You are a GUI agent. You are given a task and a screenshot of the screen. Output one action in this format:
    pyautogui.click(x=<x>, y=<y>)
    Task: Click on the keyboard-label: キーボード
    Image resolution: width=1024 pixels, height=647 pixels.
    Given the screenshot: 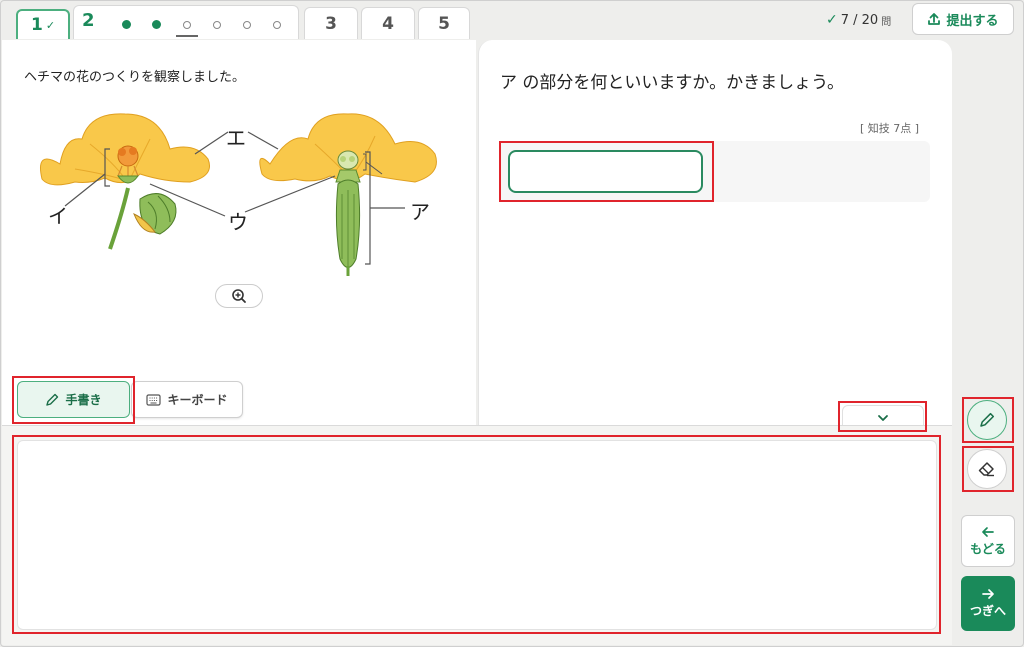 What is the action you would take?
    pyautogui.click(x=197, y=400)
    